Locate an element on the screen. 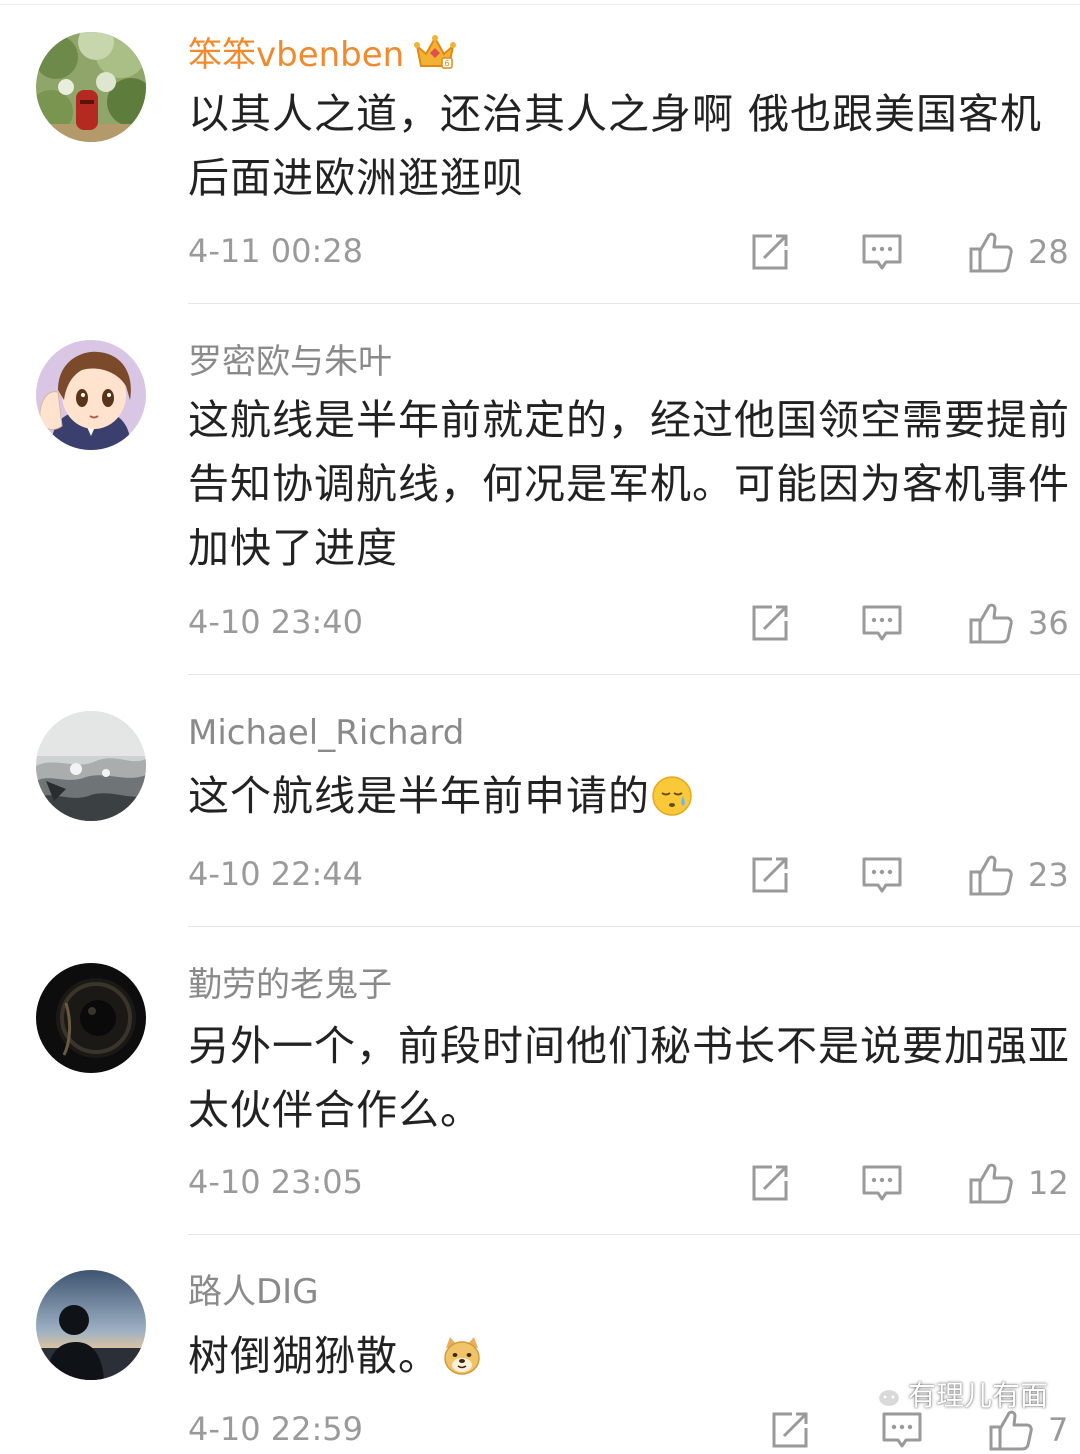  comment-meta: 4-10 22:44 23 is located at coordinates (634, 875).